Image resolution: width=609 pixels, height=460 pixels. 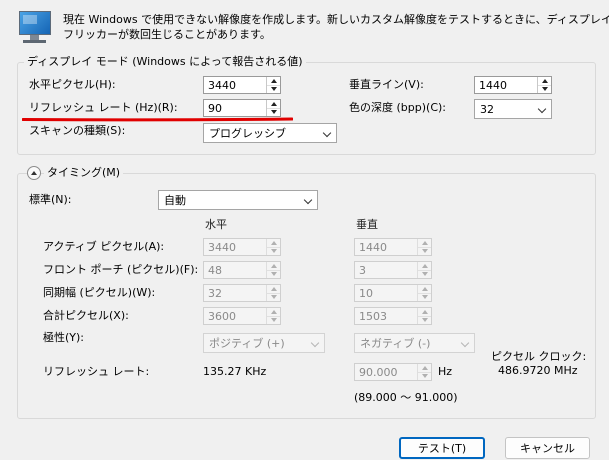 I want to click on scan-type-label: スキャンの種類(S):, so click(x=77, y=130).